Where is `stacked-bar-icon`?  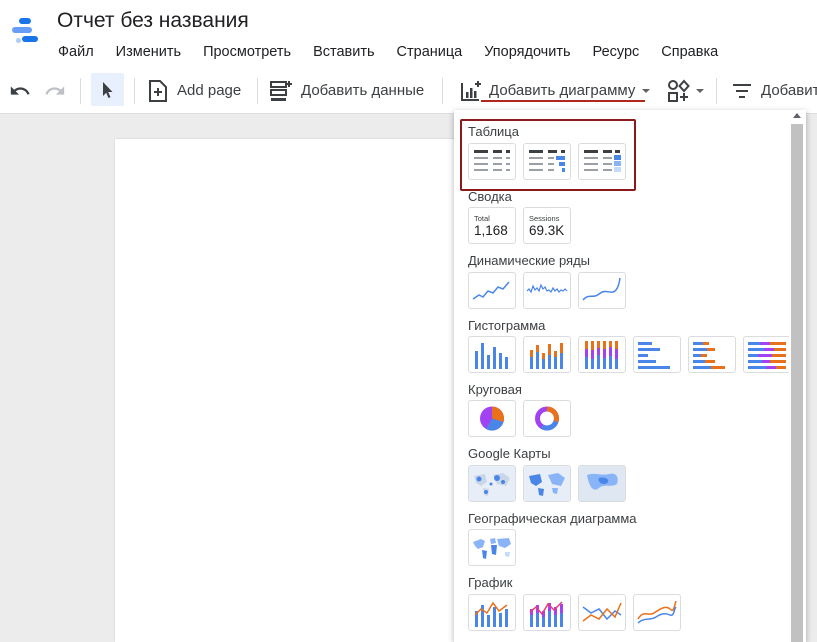
stacked-bar-icon is located at coordinates (709, 355).